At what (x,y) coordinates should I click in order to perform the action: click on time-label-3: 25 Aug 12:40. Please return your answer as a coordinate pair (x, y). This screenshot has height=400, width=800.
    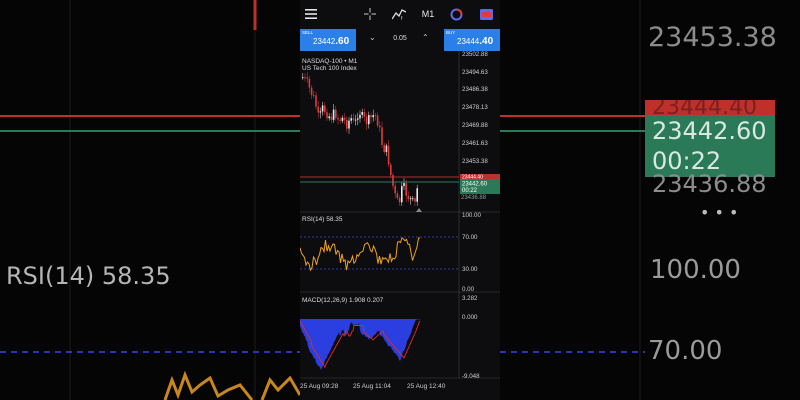
    Looking at the image, I should click on (426, 386).